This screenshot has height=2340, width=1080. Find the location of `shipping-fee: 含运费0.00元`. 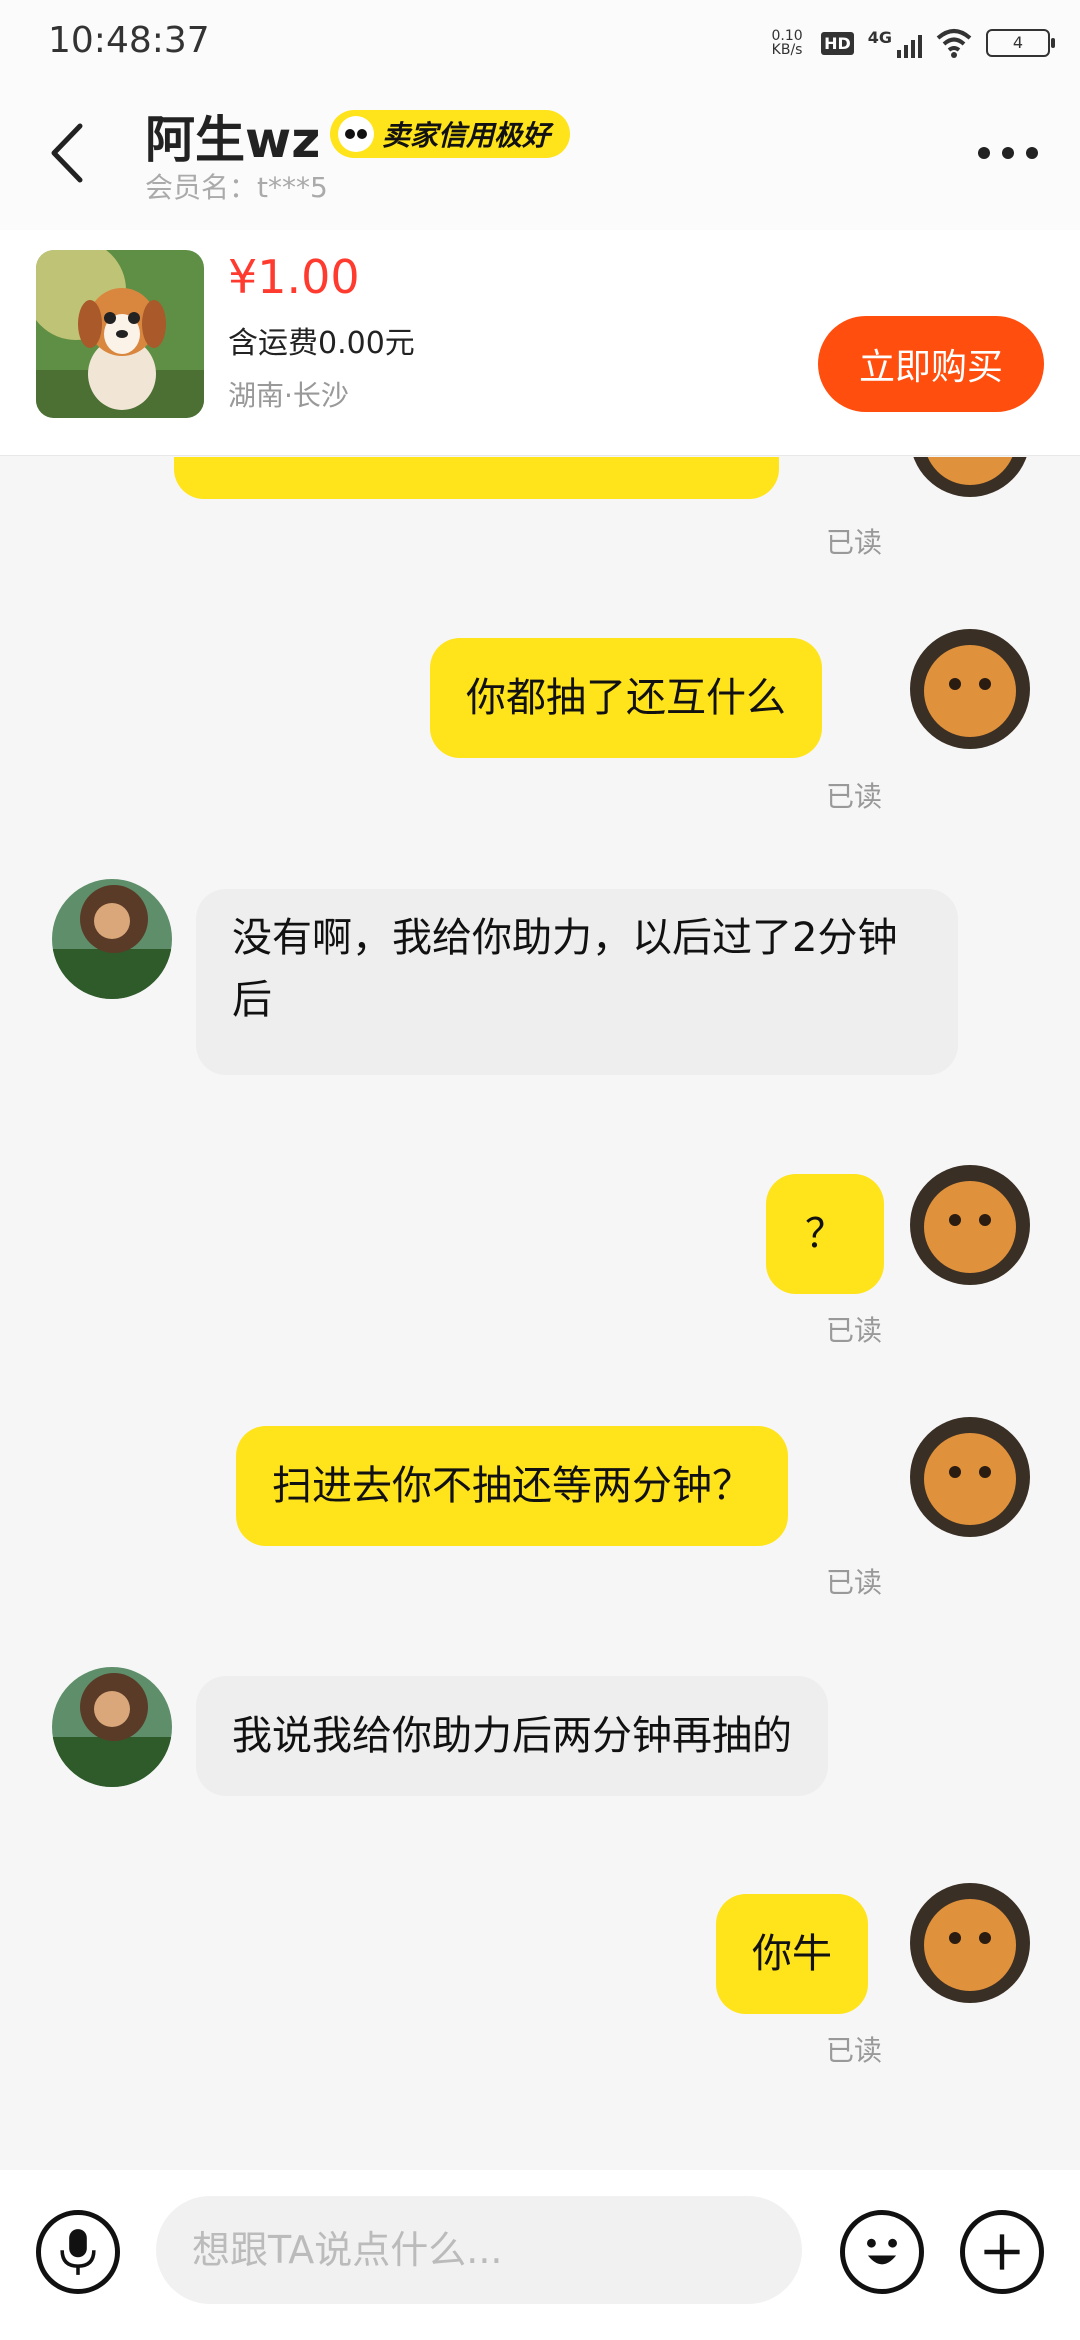

shipping-fee: 含运费0.00元 is located at coordinates (321, 343).